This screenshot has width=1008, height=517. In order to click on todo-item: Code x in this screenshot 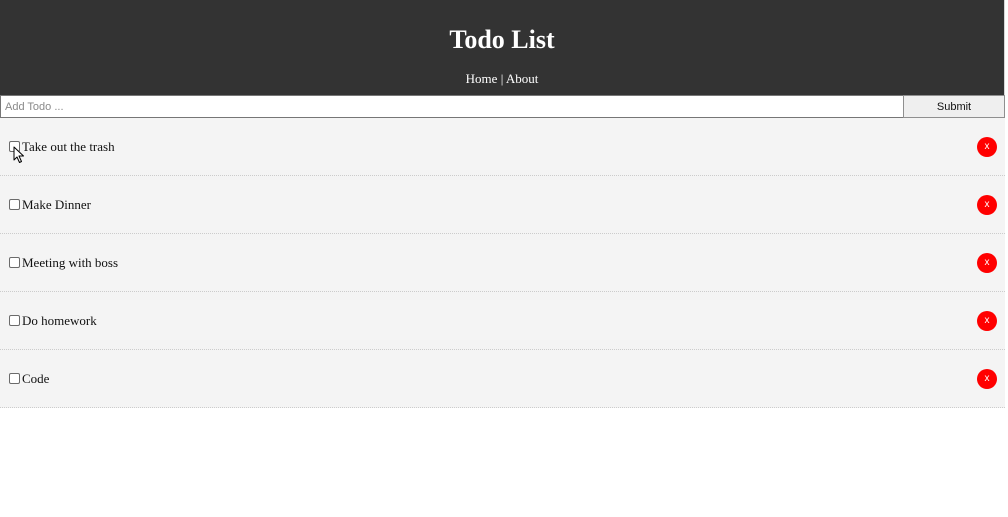, I will do `click(502, 379)`.